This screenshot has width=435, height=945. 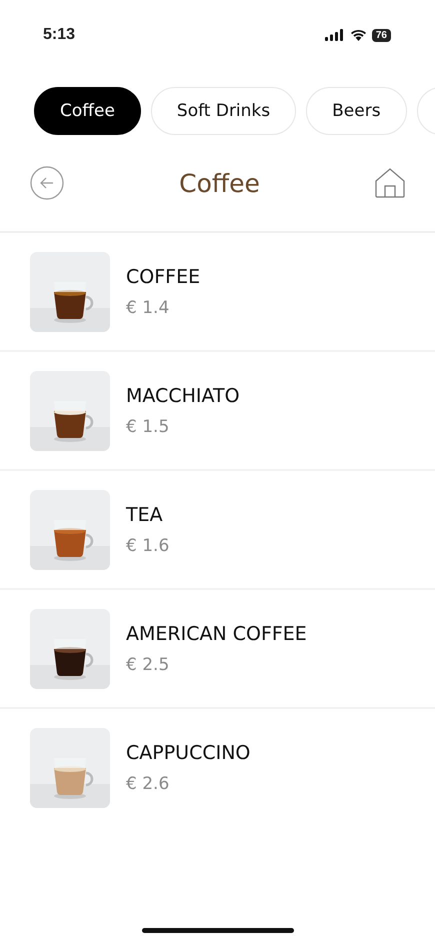 What do you see at coordinates (223, 111) in the screenshot?
I see `category-tab: Soft Drinks` at bounding box center [223, 111].